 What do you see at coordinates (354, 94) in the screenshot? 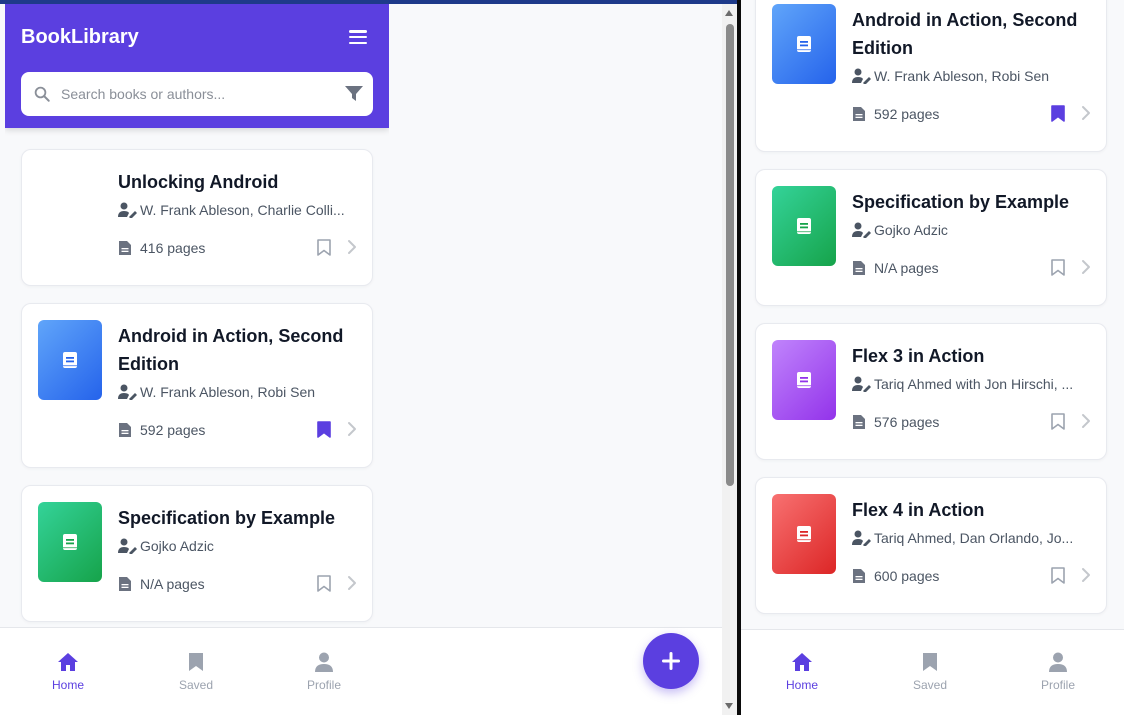
I see `filter-icon` at bounding box center [354, 94].